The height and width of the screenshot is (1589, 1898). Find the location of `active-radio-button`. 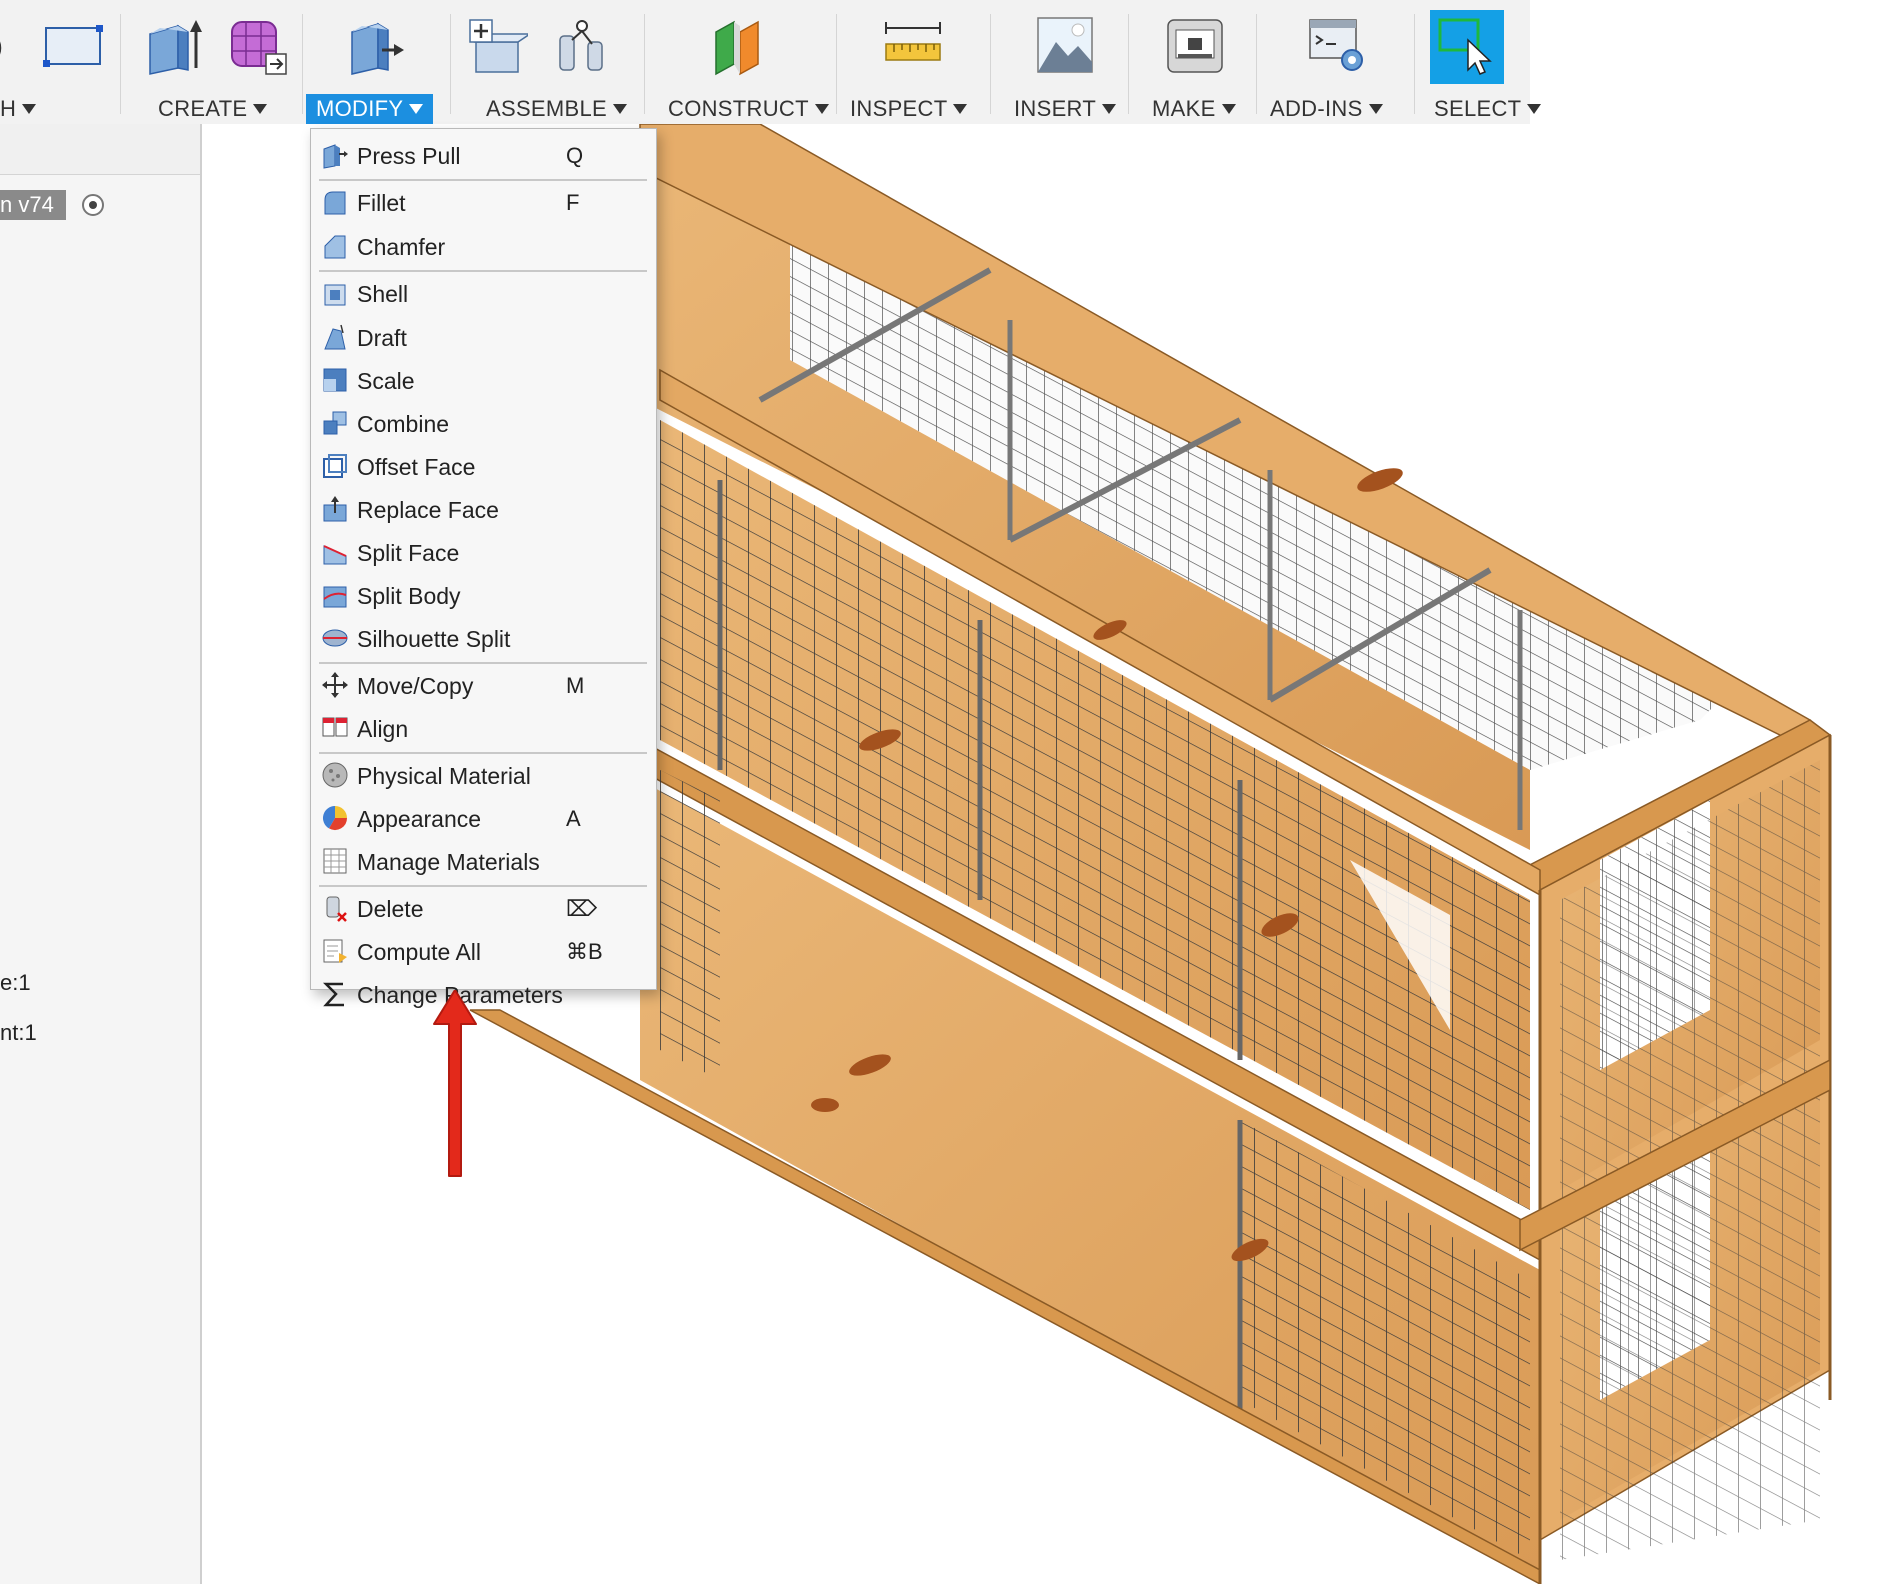

active-radio-button is located at coordinates (93, 205).